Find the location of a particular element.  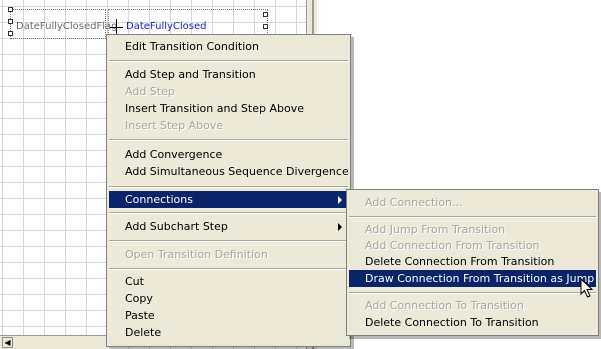

submenu-item-add-connection-to-transition: Add Connection To Transition is located at coordinates (444, 305).